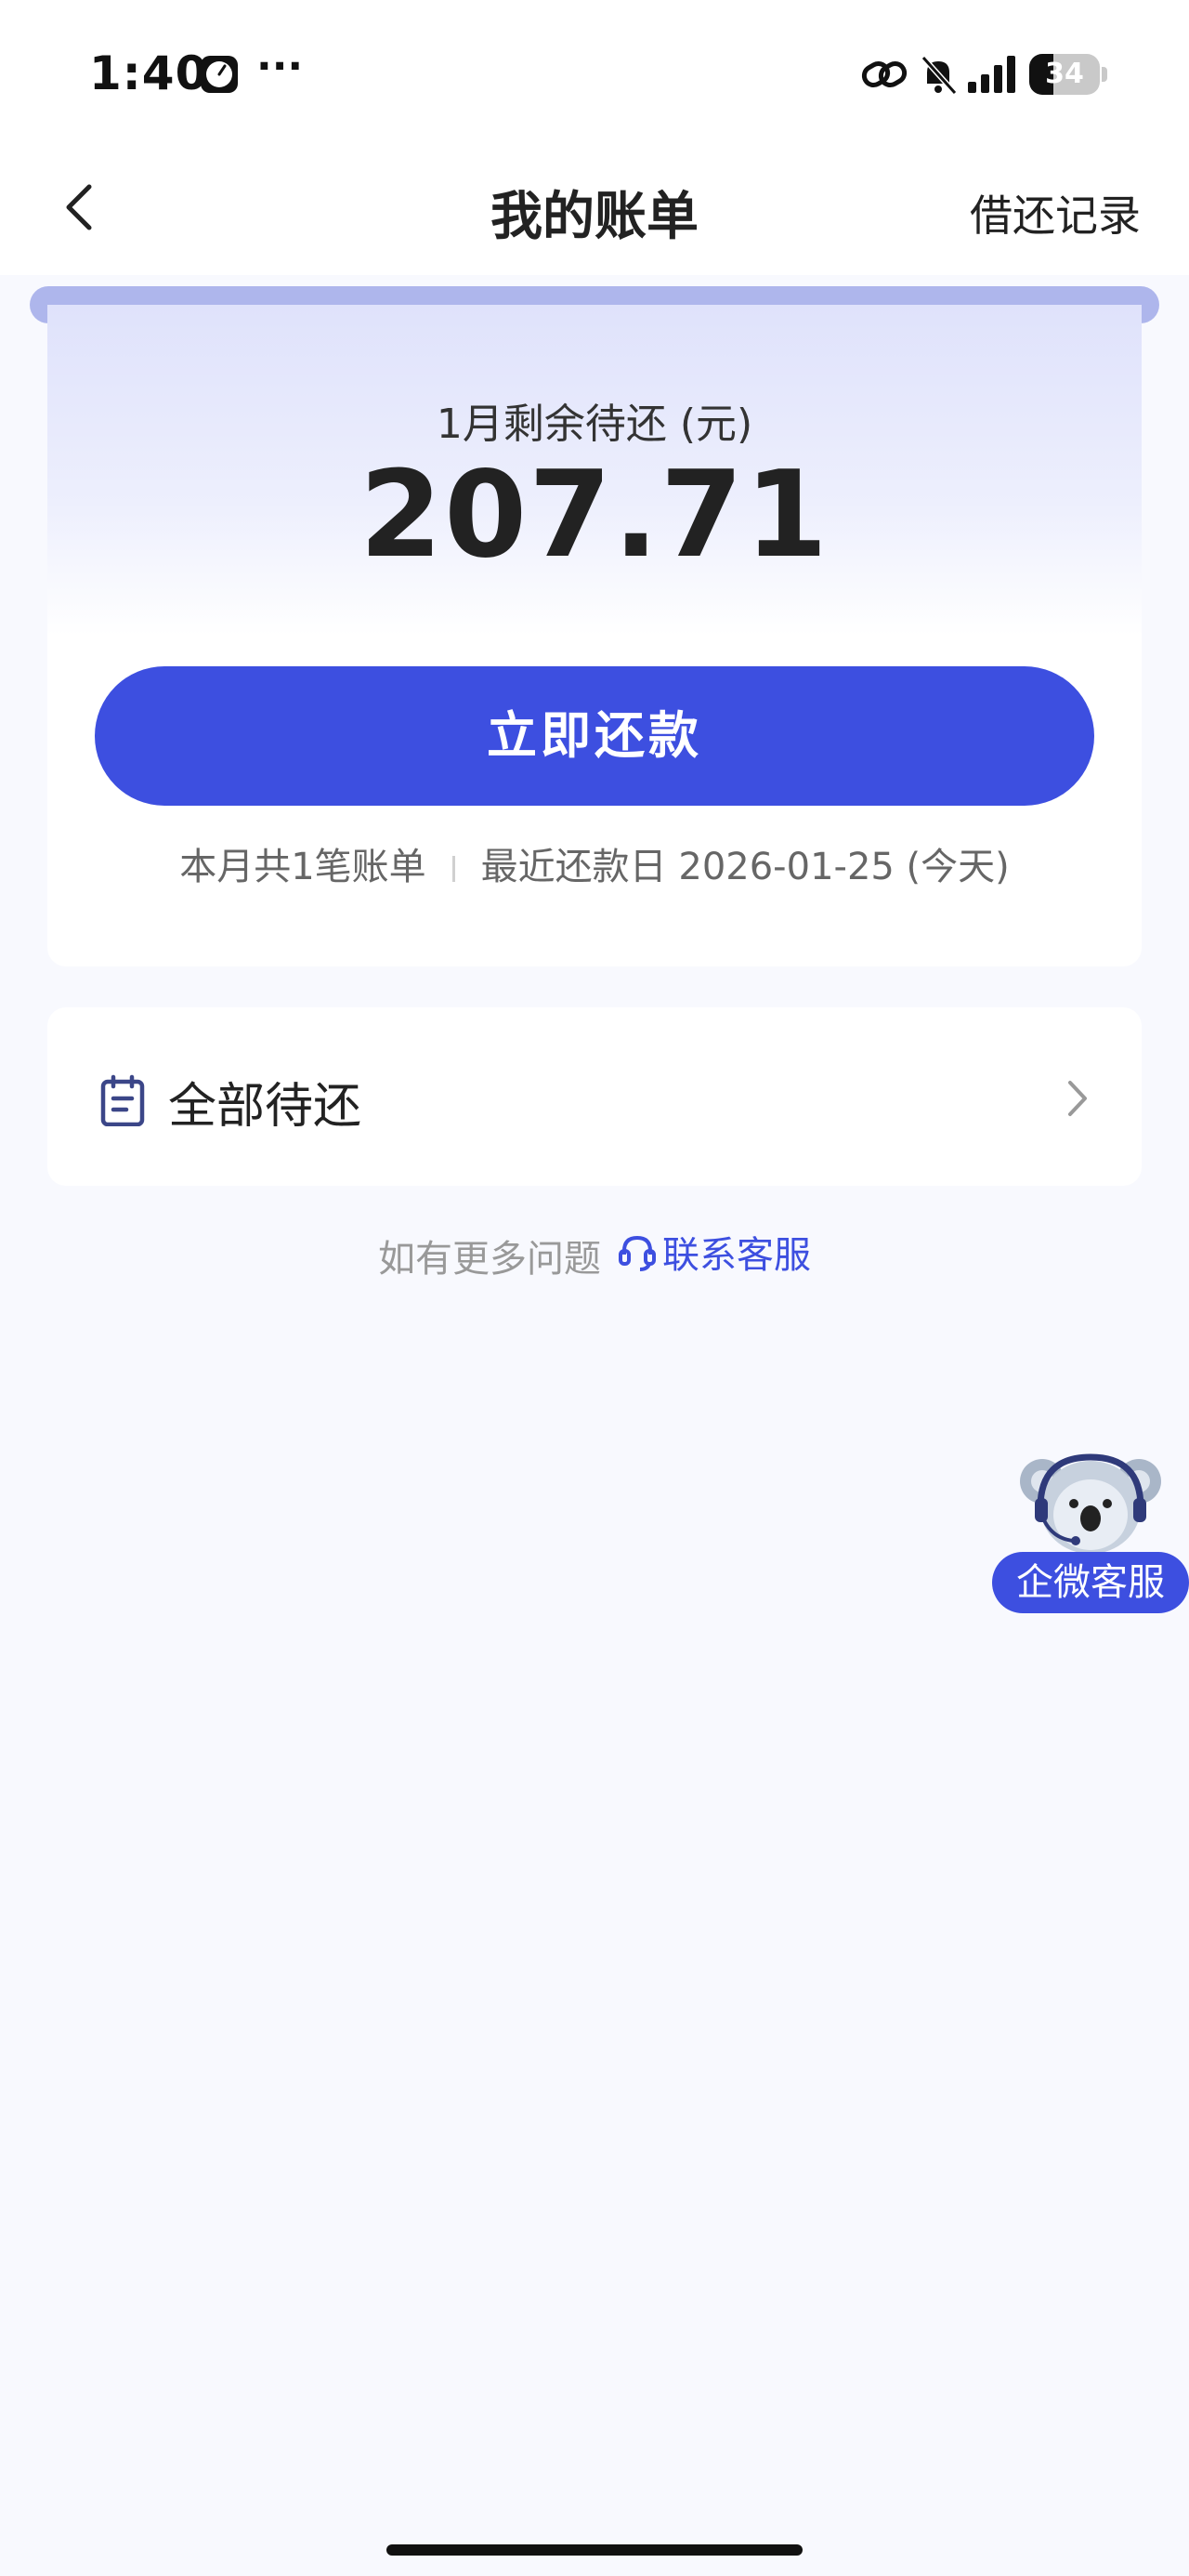  What do you see at coordinates (885, 74) in the screenshot?
I see `link-icon` at bounding box center [885, 74].